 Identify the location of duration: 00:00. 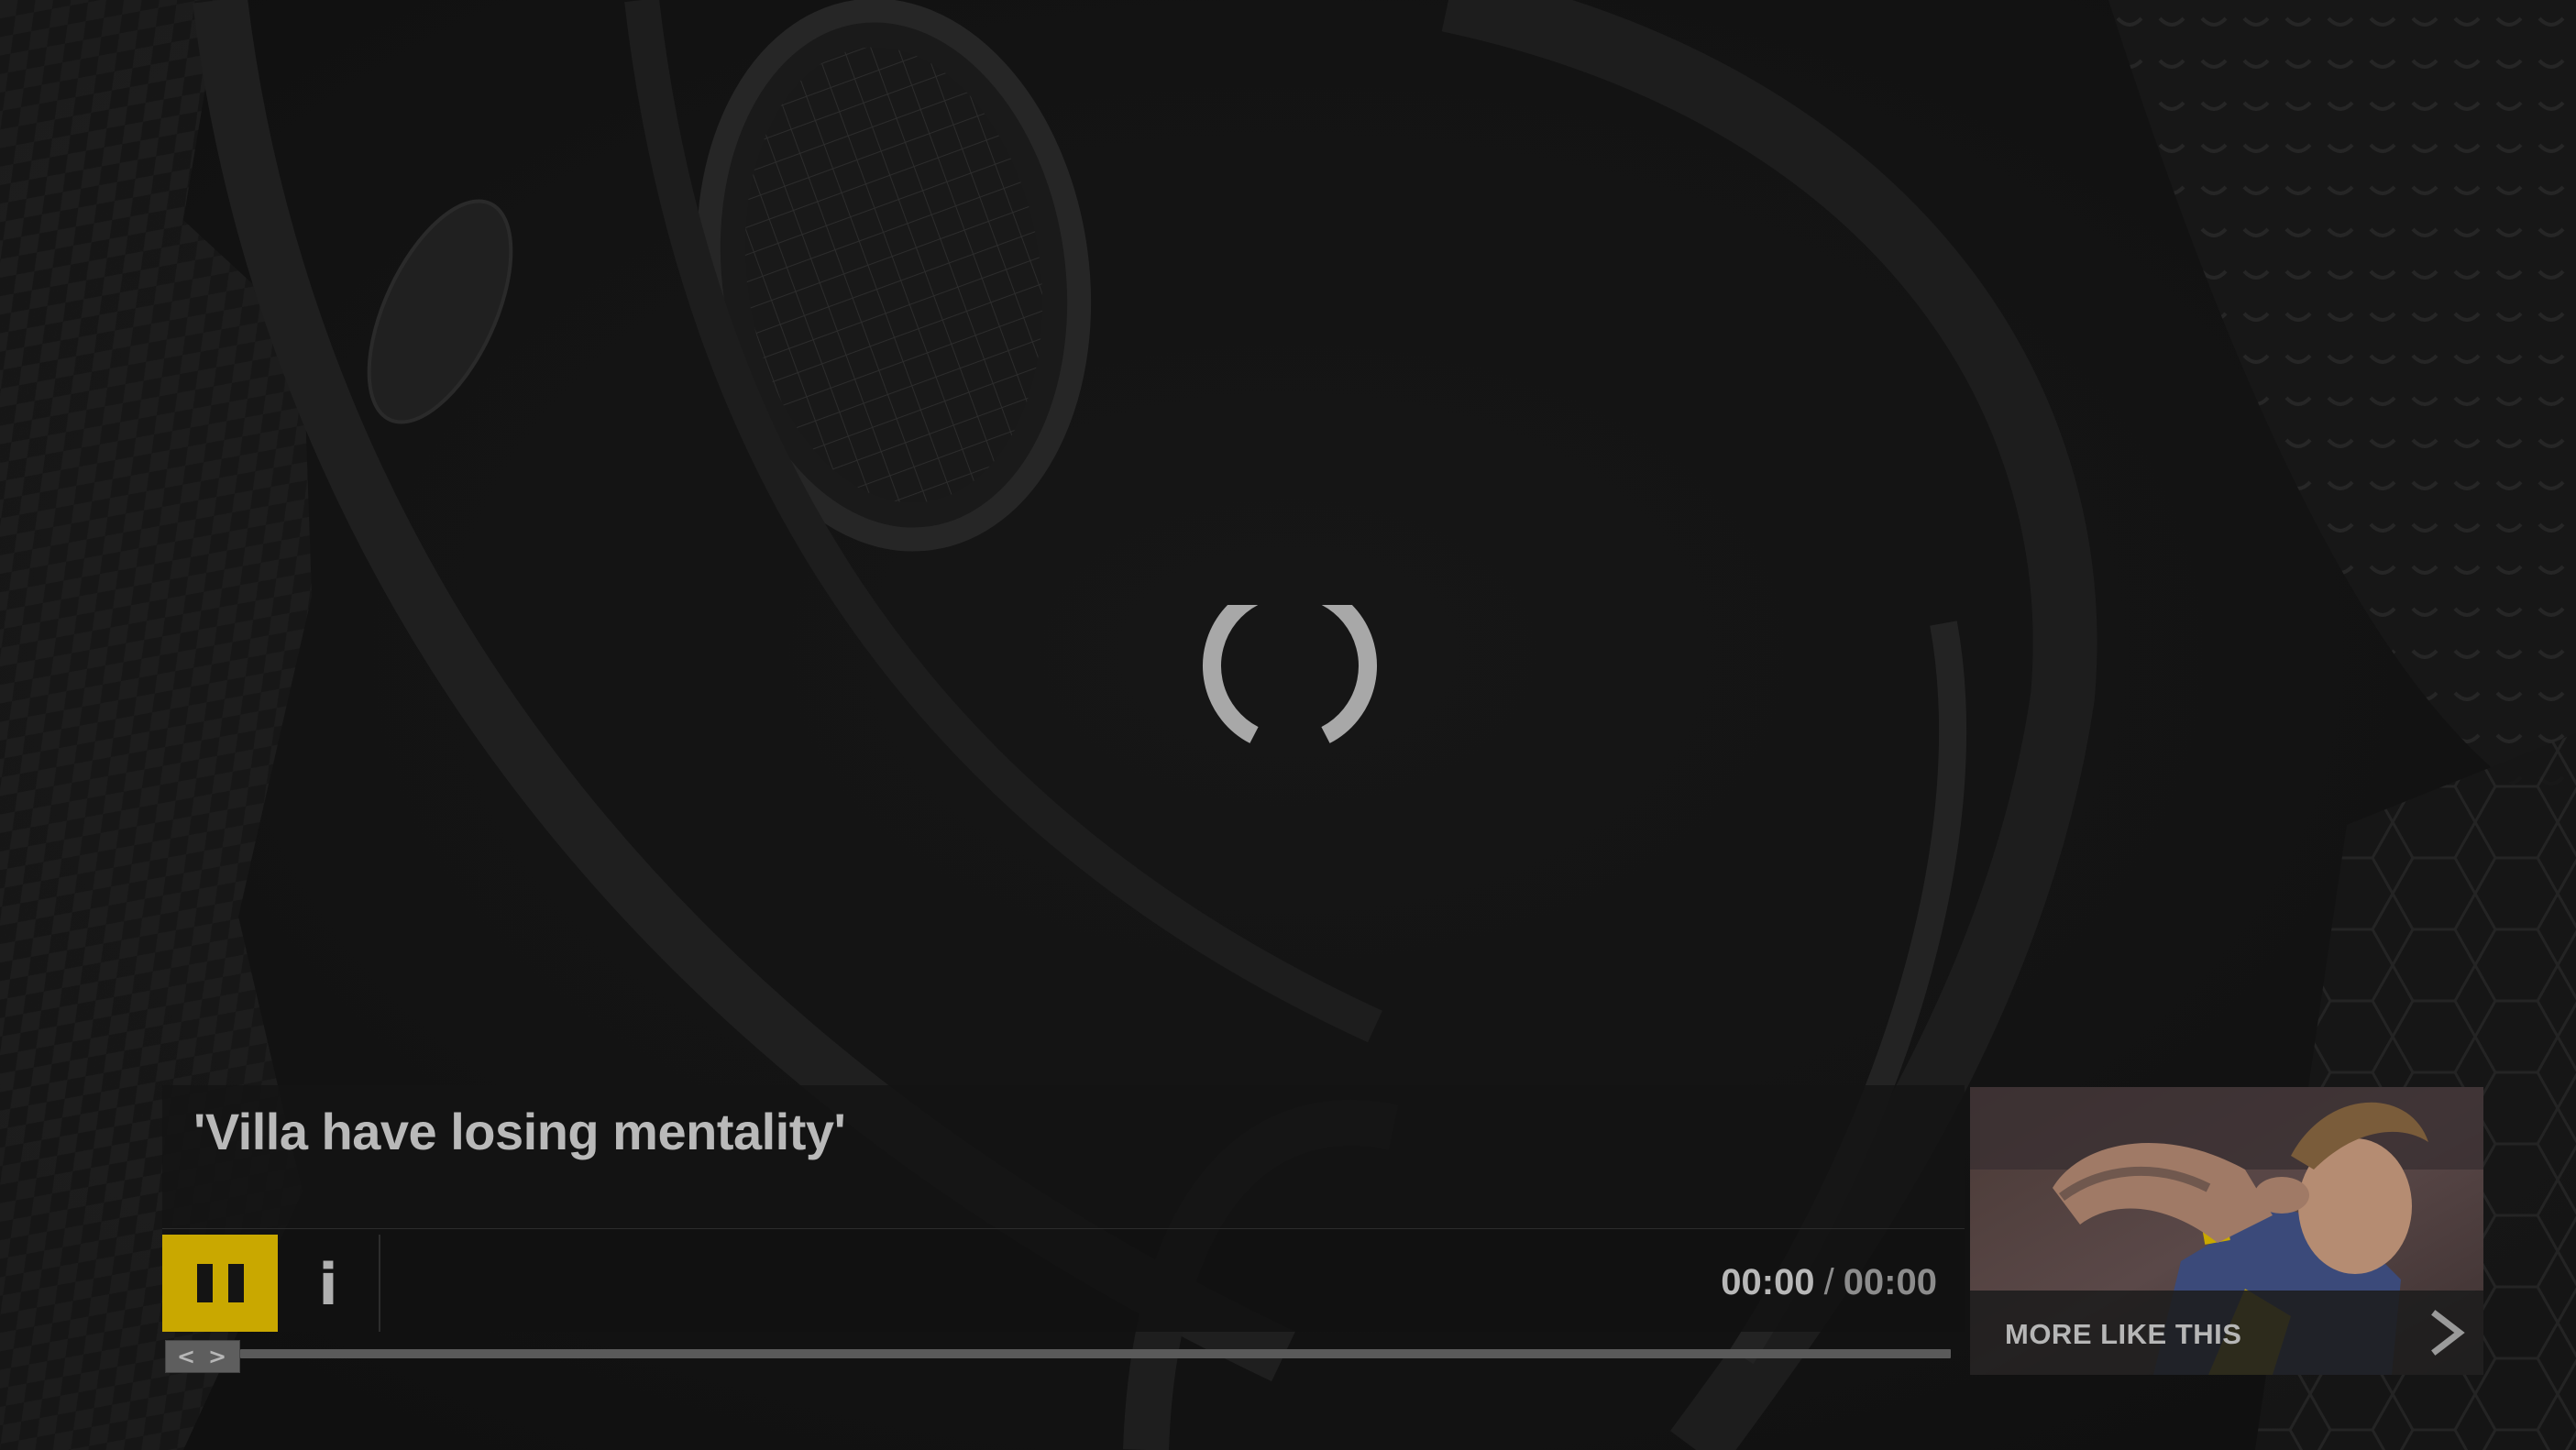
(1890, 1282).